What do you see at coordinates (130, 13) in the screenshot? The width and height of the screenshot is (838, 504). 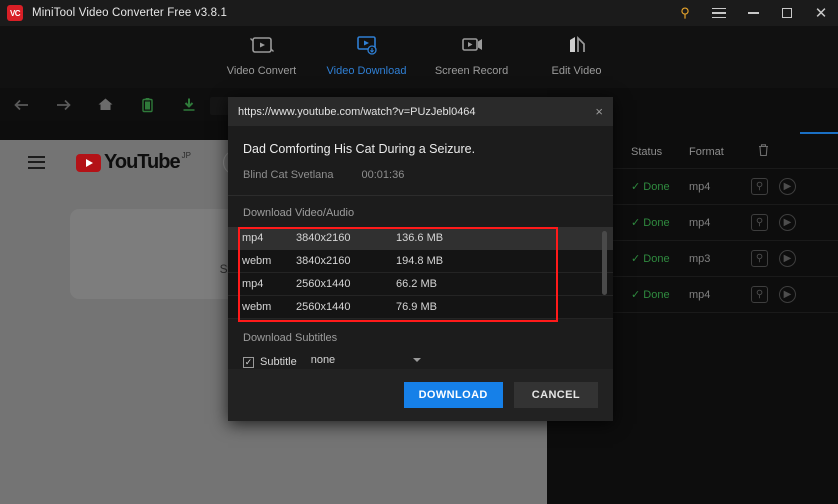 I see `app-title: MiniTool Video Converter Free v3.8.1` at bounding box center [130, 13].